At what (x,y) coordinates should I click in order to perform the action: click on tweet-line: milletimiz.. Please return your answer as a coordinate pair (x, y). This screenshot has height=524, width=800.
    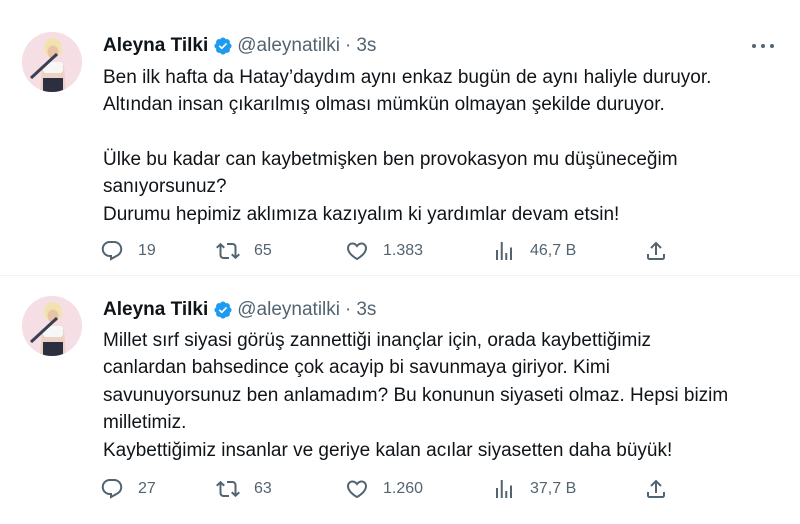
    Looking at the image, I should click on (145, 423).